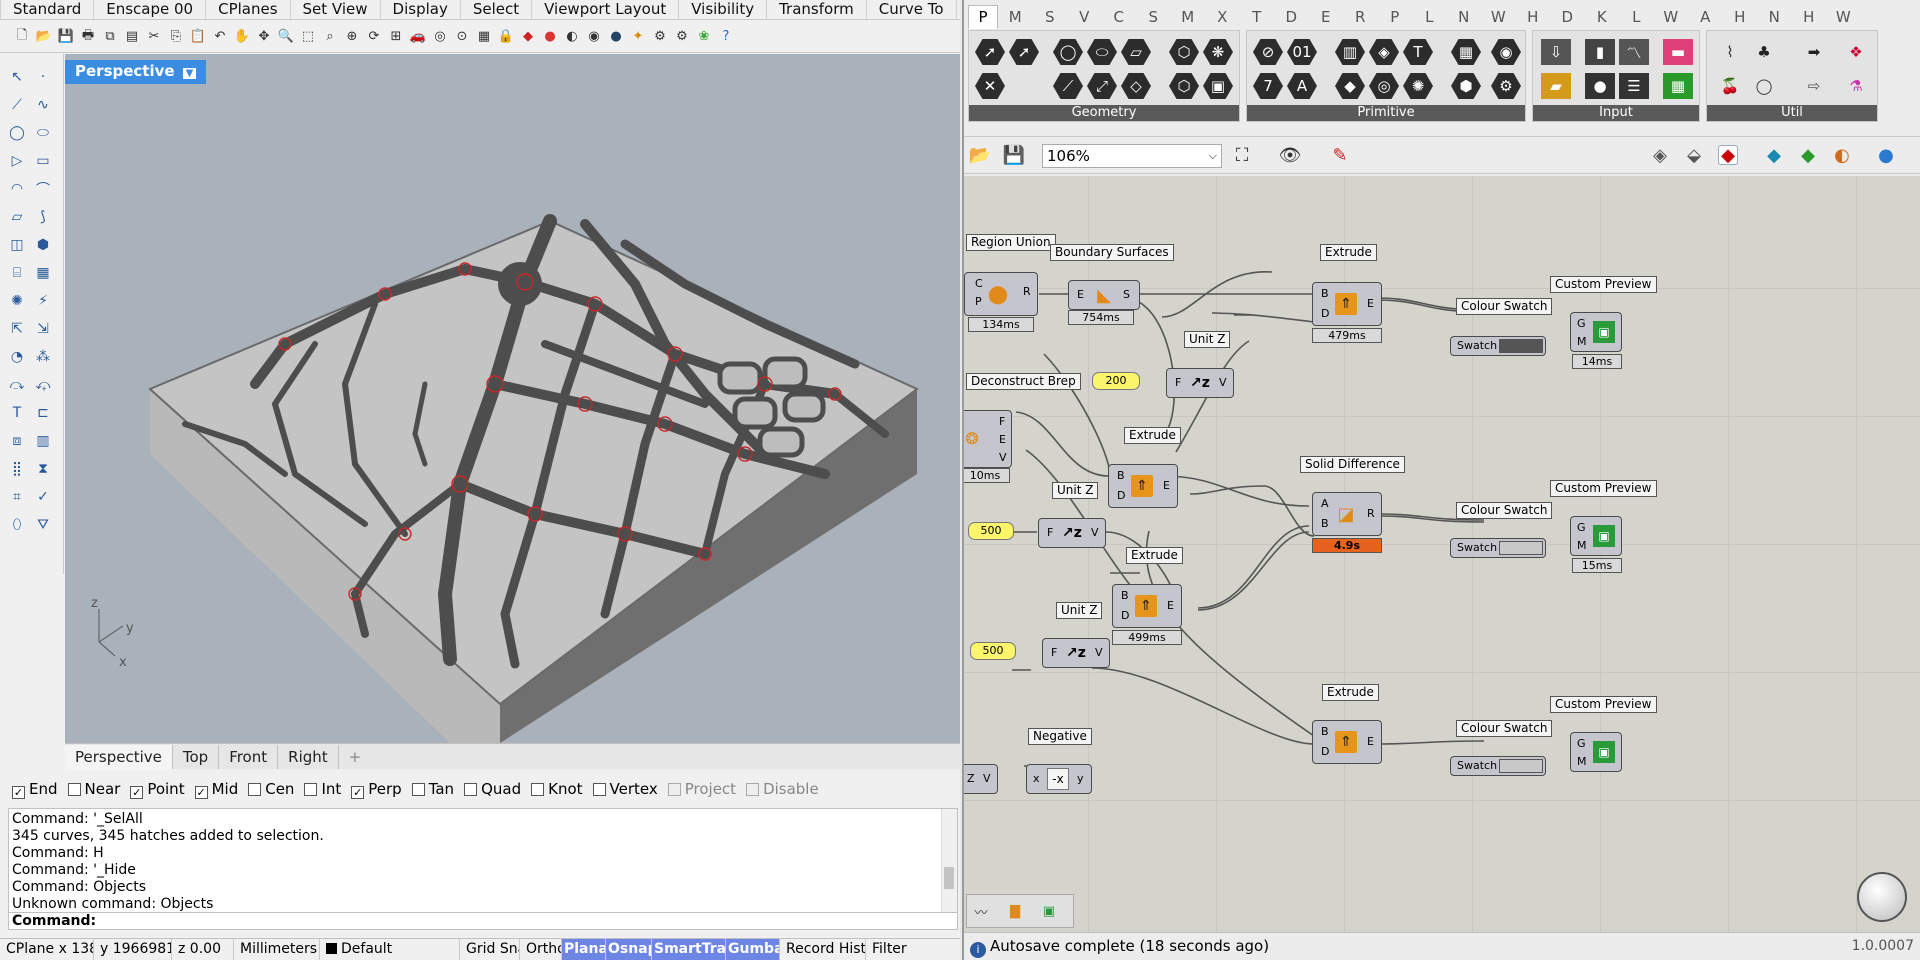 This screenshot has width=1920, height=960. Describe the element at coordinates (1147, 606) in the screenshot. I see `extrude-3-component: B D ⇑ E` at that location.